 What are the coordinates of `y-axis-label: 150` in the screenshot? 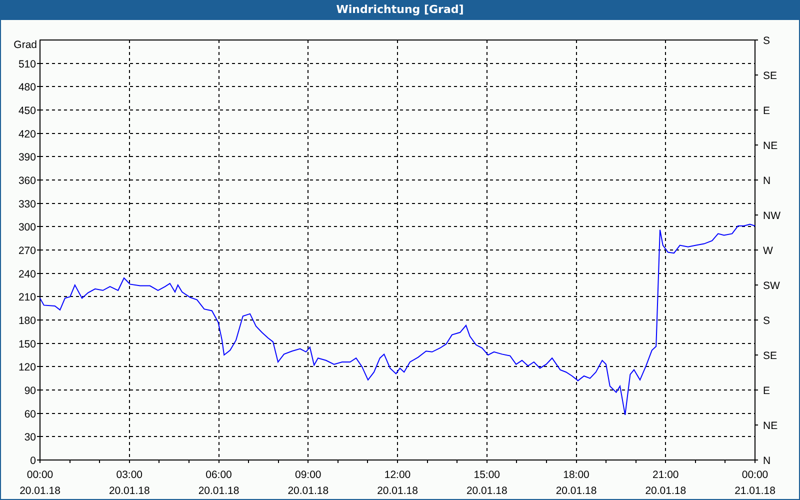 It's located at (27, 344).